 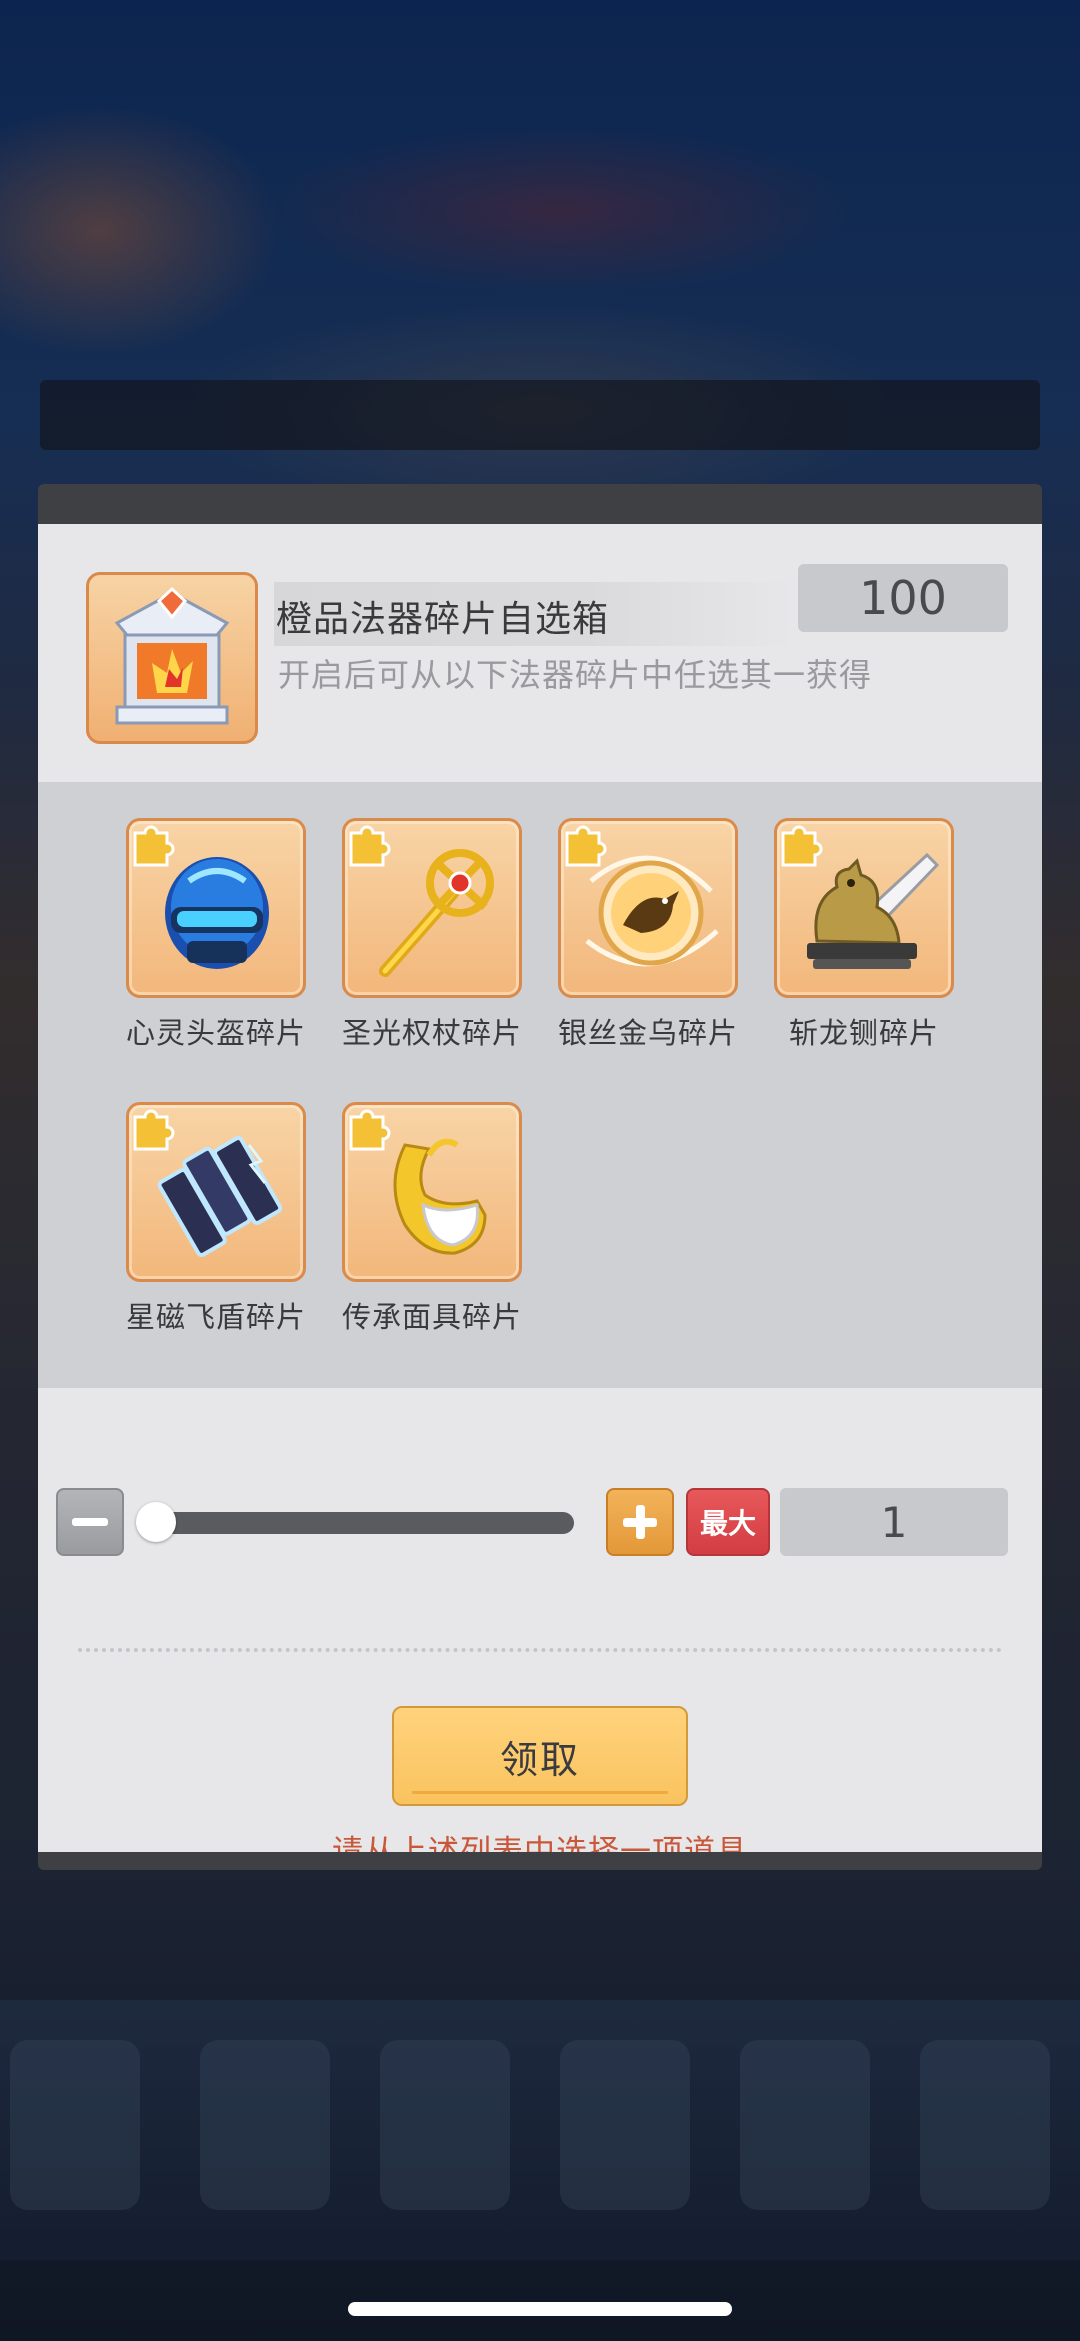 I want to click on claim-button-label: 领取, so click(x=539, y=1759).